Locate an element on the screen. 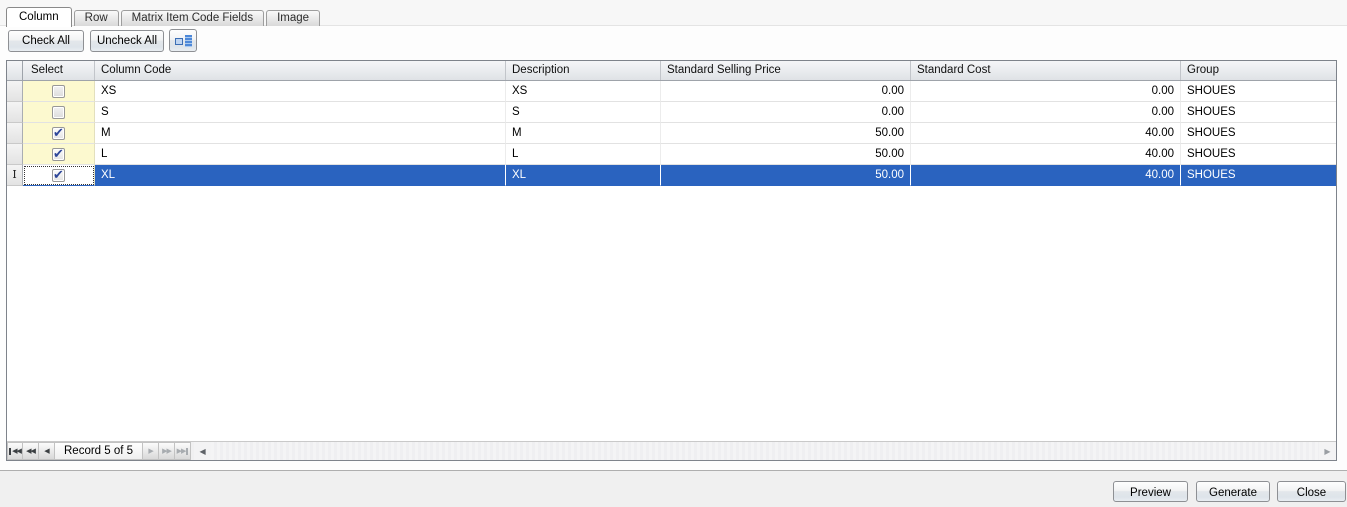  tab-strip: Column Row Matrix Item Code Fields Image is located at coordinates (164, 16).